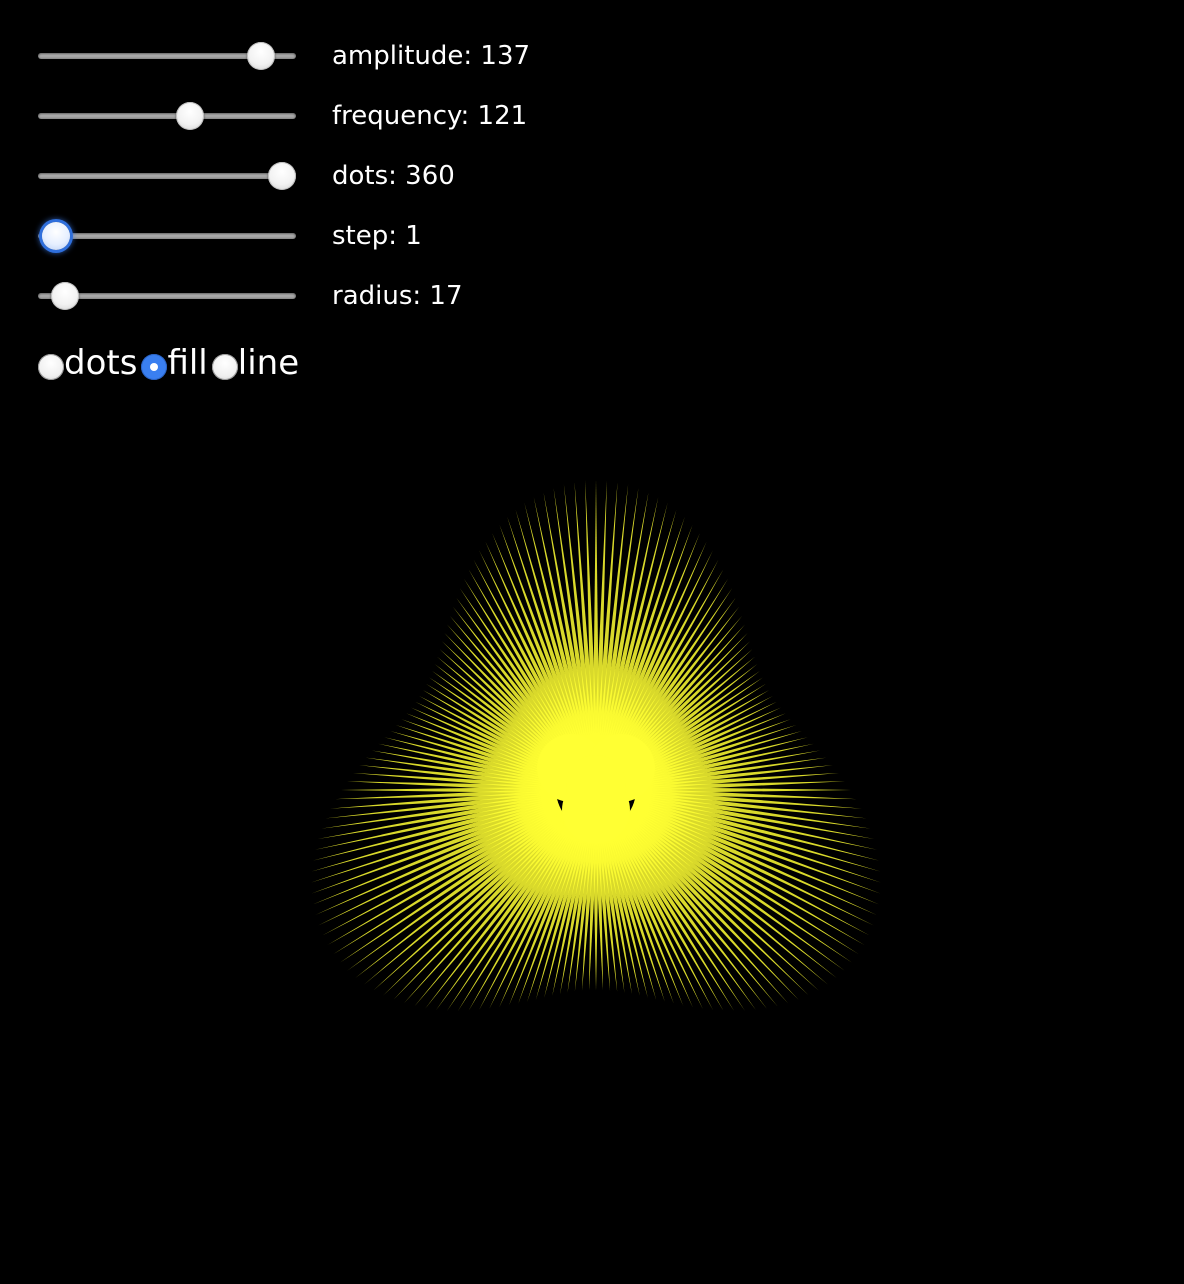 The height and width of the screenshot is (1284, 1184). What do you see at coordinates (190, 116) in the screenshot?
I see `frequency-slider-thumb` at bounding box center [190, 116].